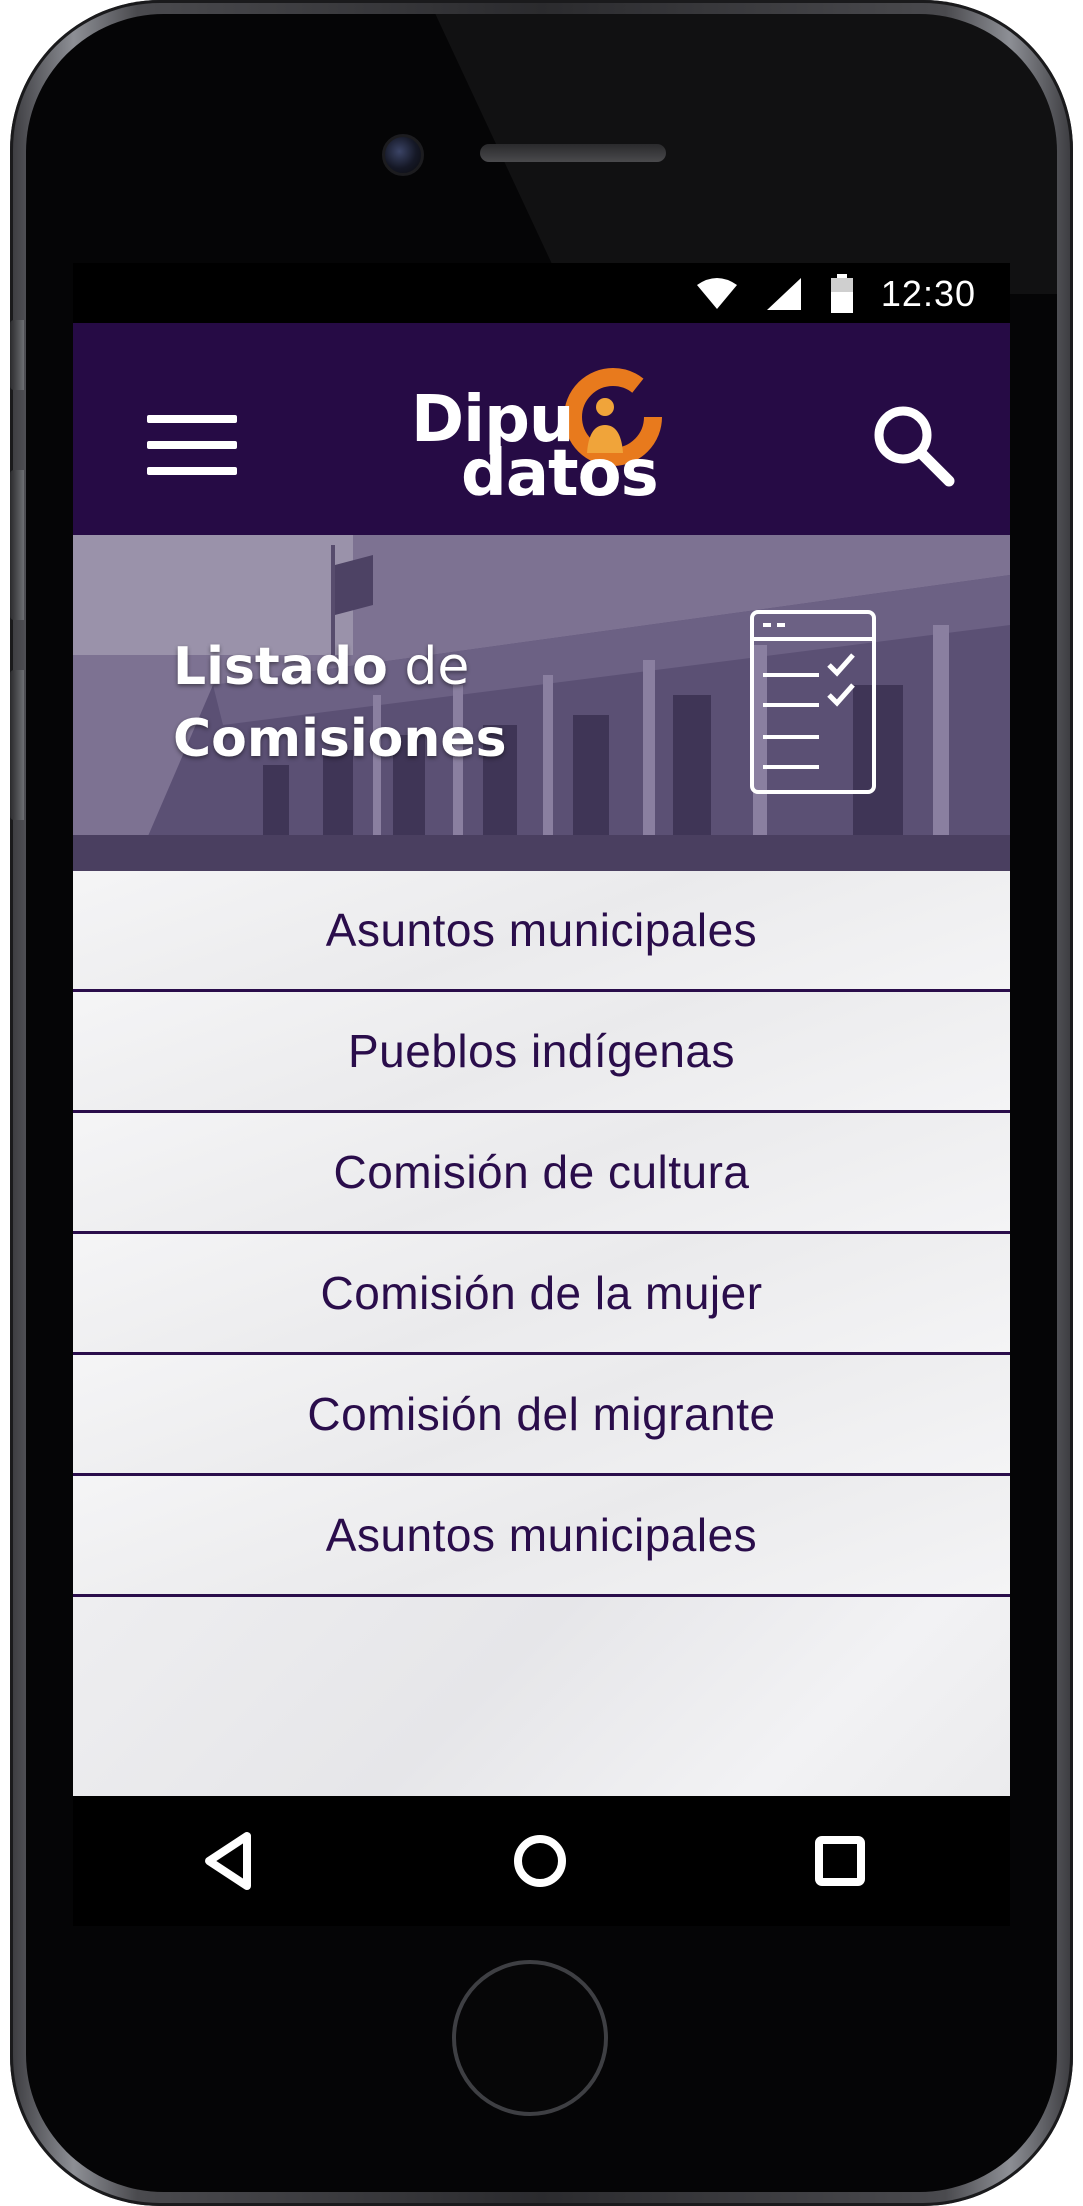  I want to click on navigation-bar, so click(541, 1861).